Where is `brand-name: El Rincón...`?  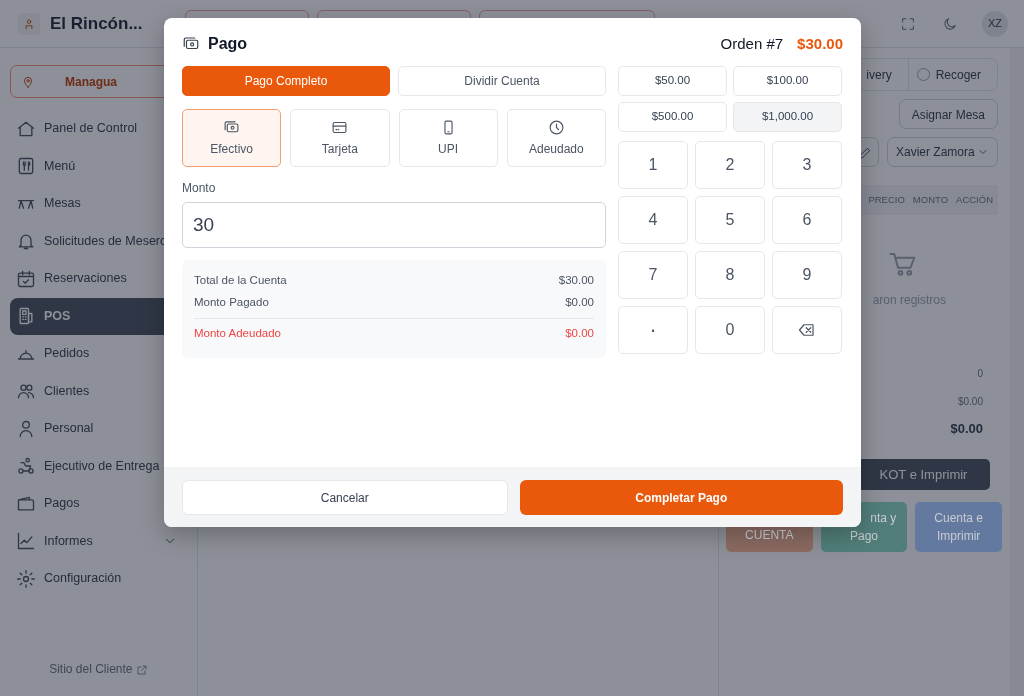
brand-name: El Rincón... is located at coordinates (96, 23).